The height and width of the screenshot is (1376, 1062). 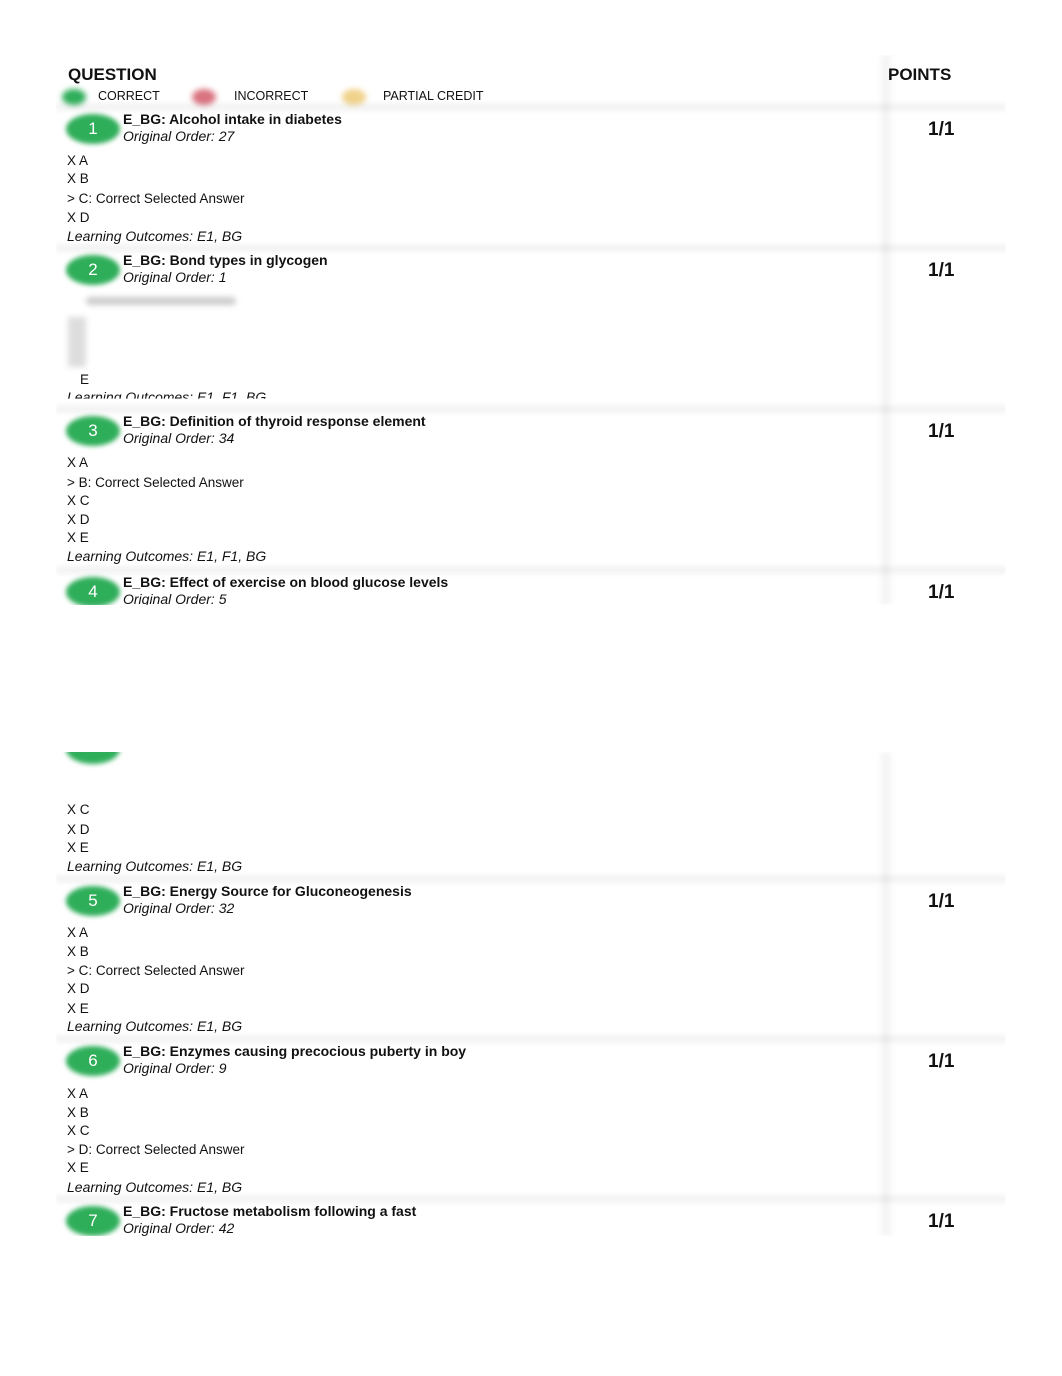 What do you see at coordinates (93, 758) in the screenshot?
I see `correct-badge` at bounding box center [93, 758].